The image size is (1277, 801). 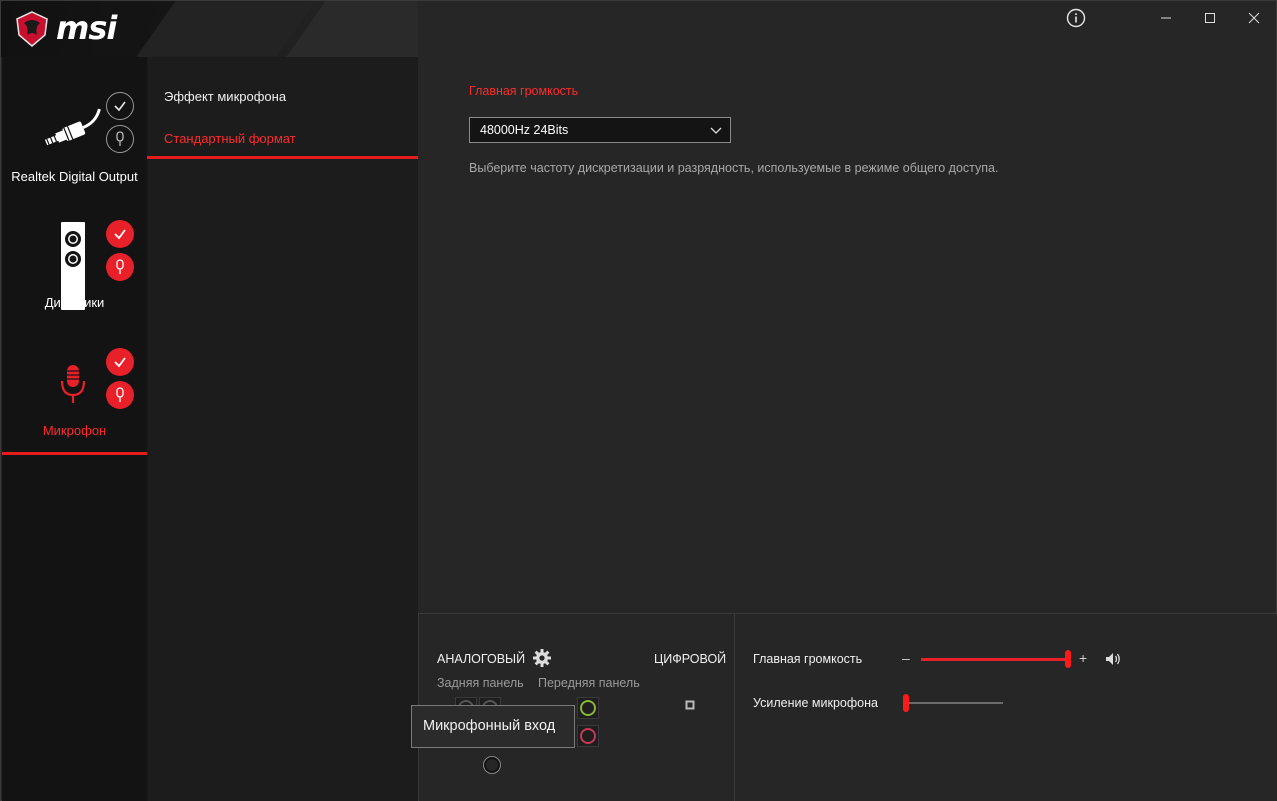 I want to click on slider-fill, so click(x=996, y=659).